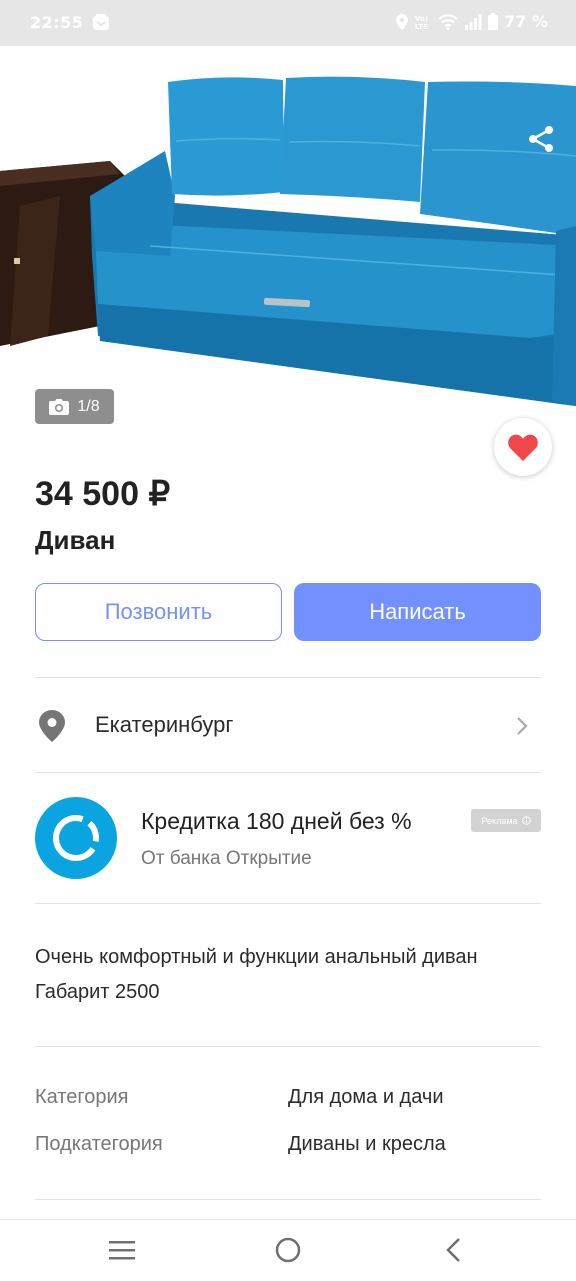 The width and height of the screenshot is (576, 1281). I want to click on home-button, so click(288, 1250).